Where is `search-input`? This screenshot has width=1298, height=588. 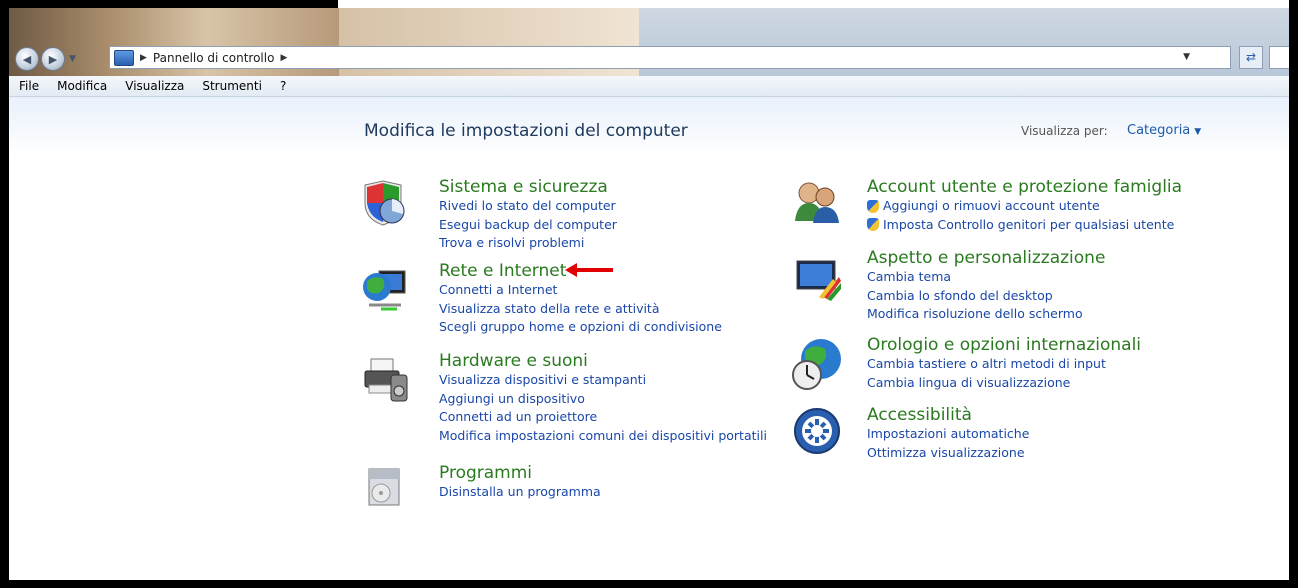
search-input is located at coordinates (1279, 57).